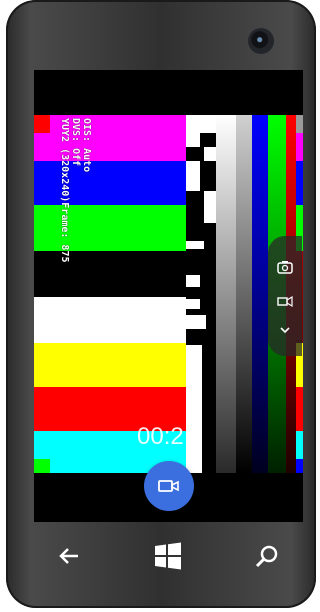 This screenshot has width=320, height=612. I want to click on bar-blue, so click(110, 183).